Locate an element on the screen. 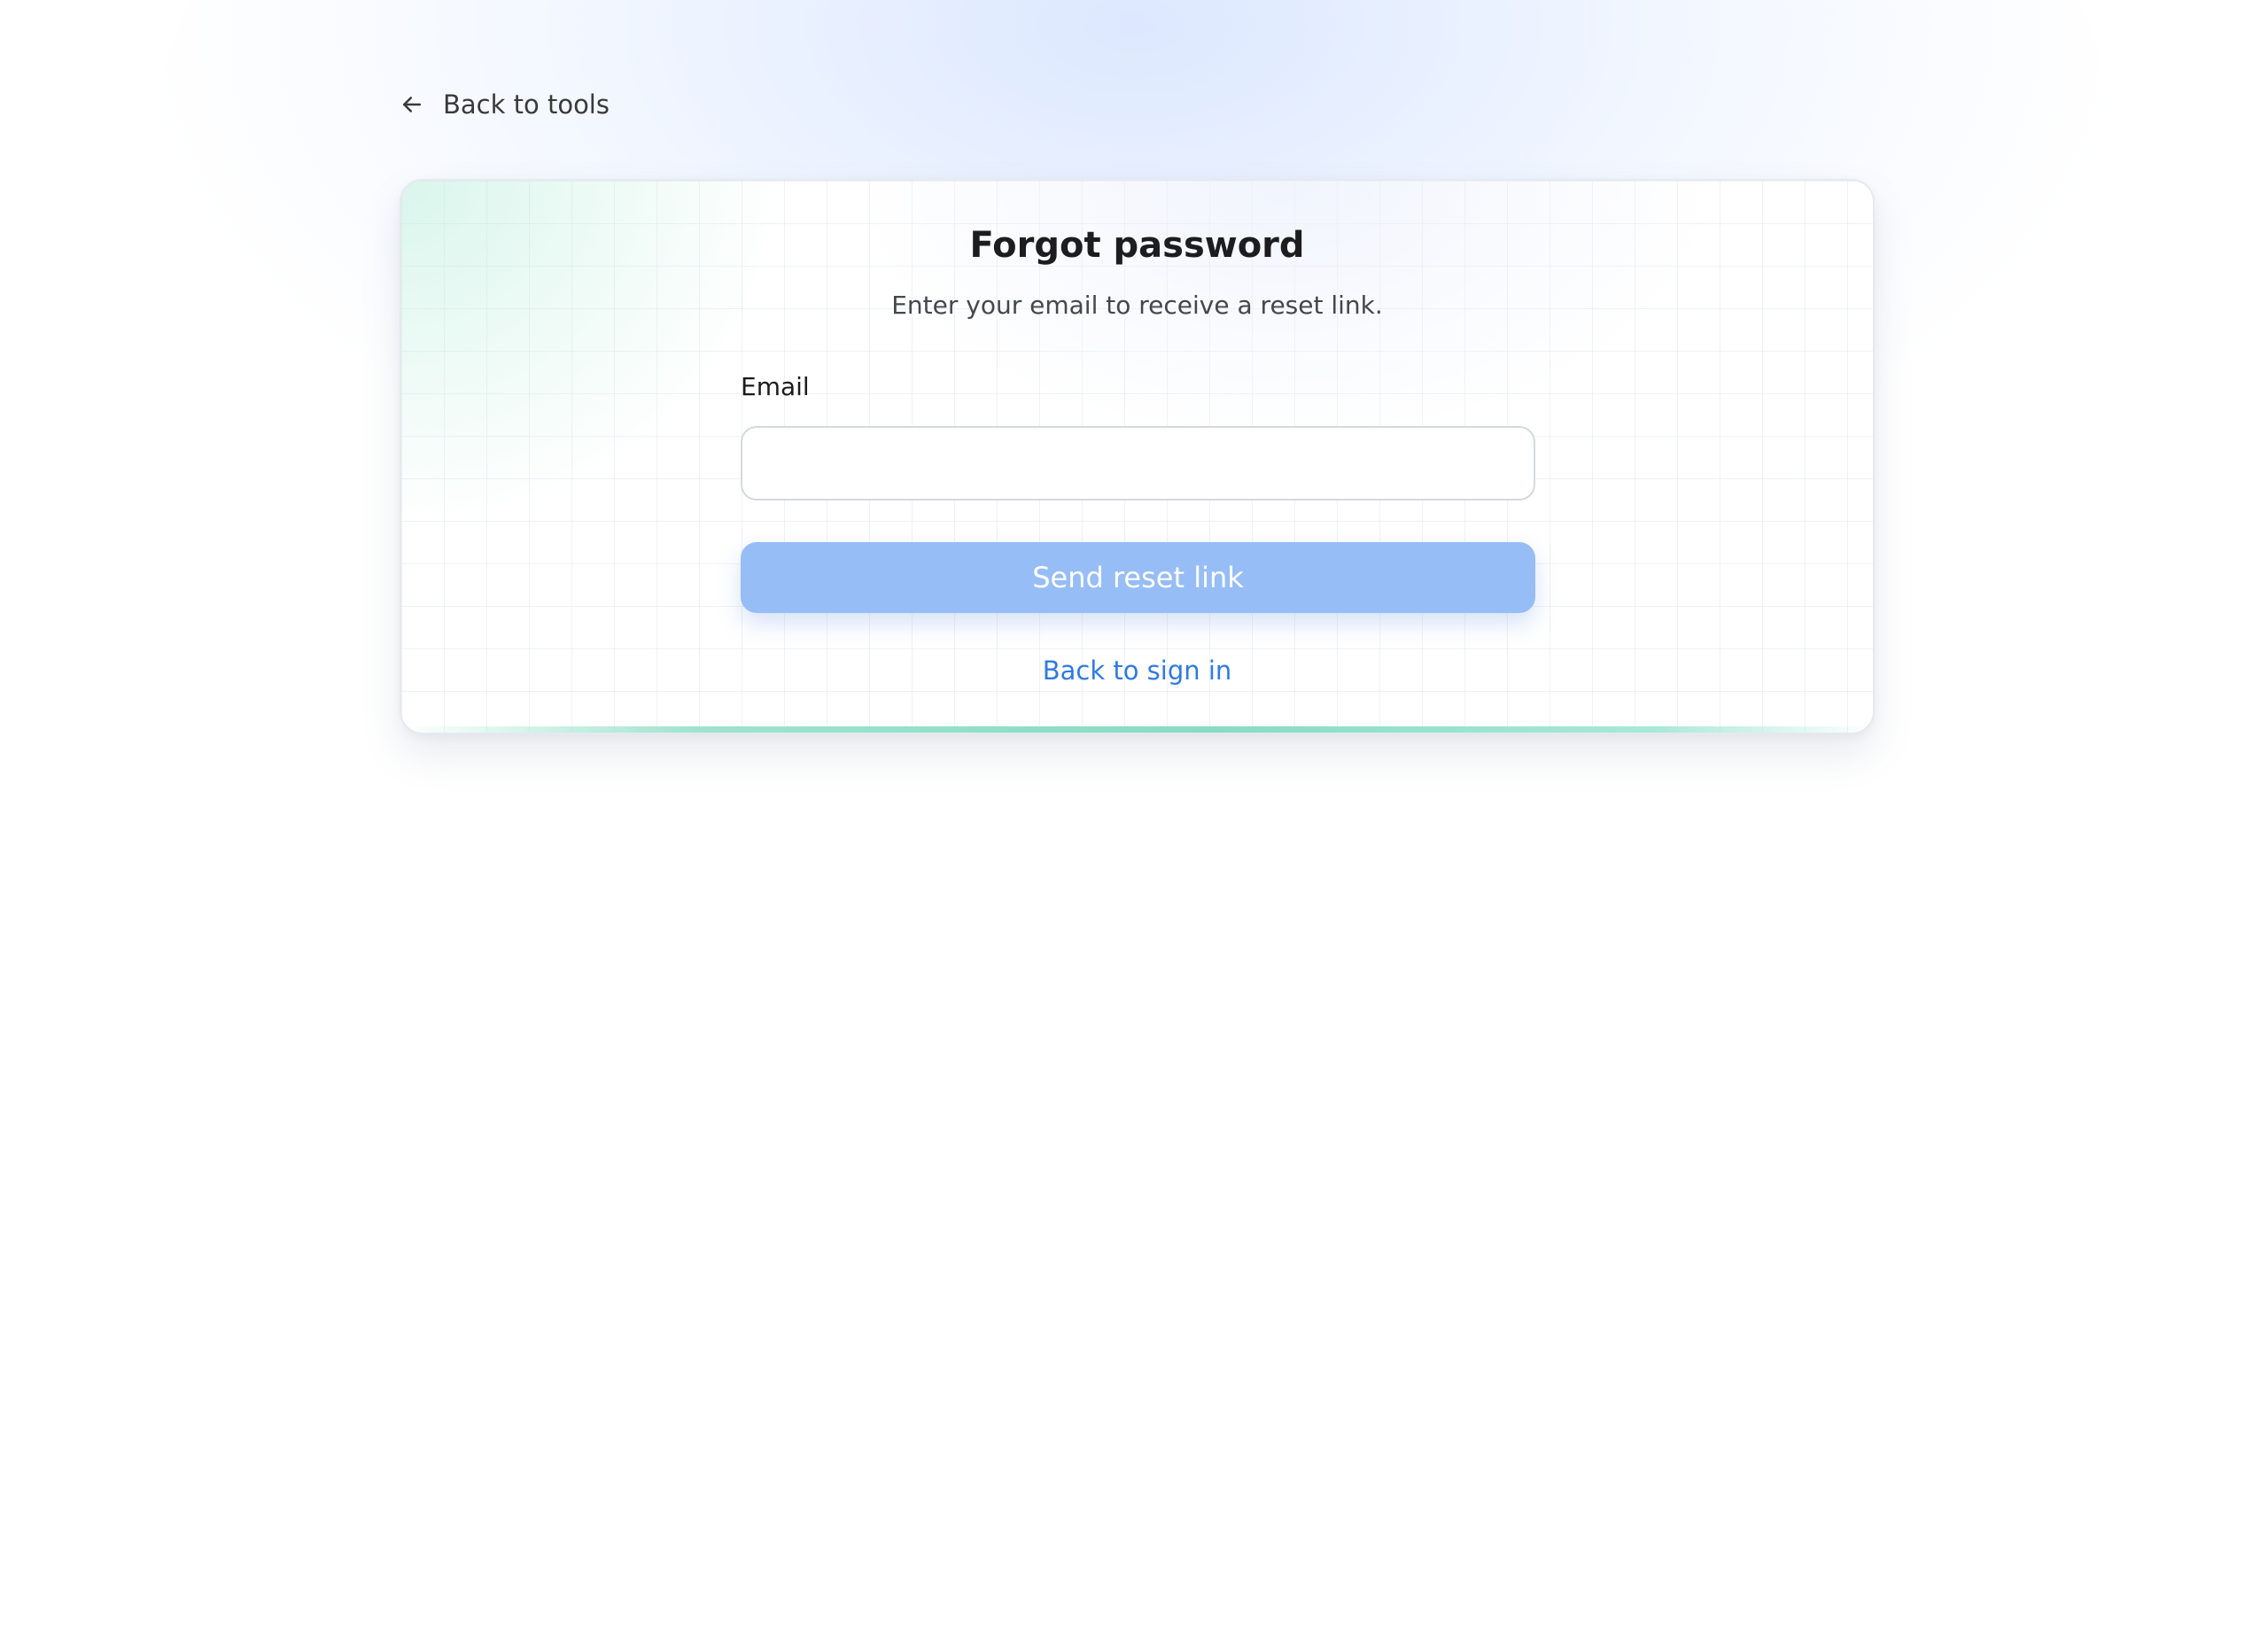 This screenshot has height=1637, width=2268. send-reset-link-button: Send reset link is located at coordinates (1138, 577).